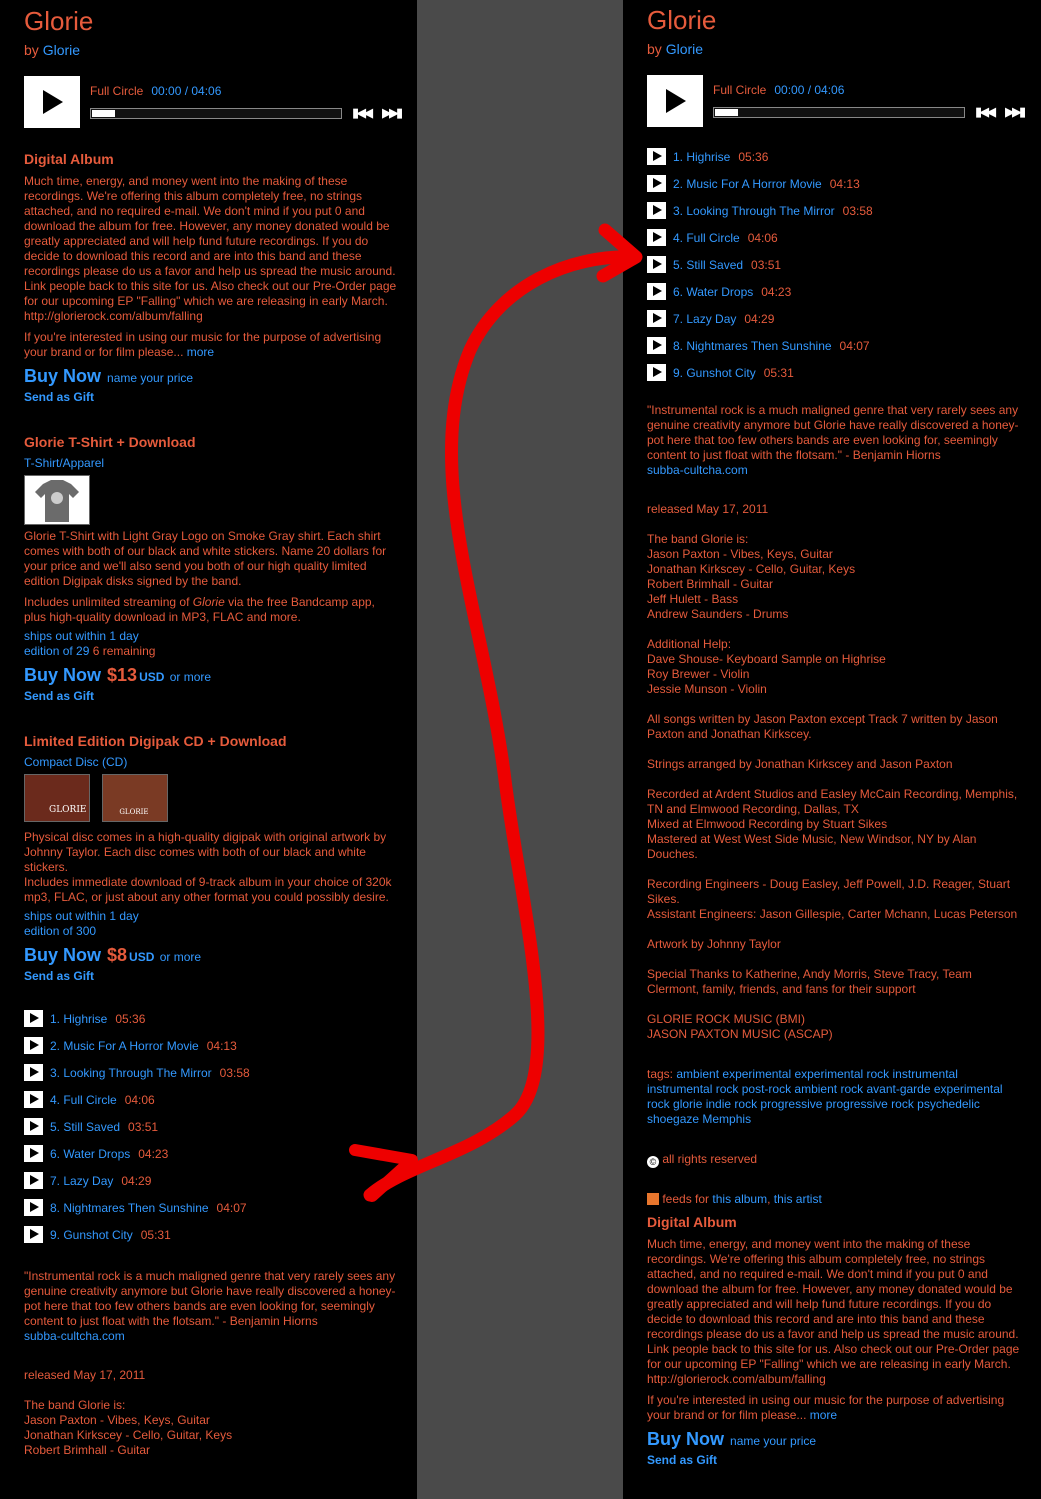  Describe the element at coordinates (135, 798) in the screenshot. I see `cd-image-2: GLORIE` at that location.